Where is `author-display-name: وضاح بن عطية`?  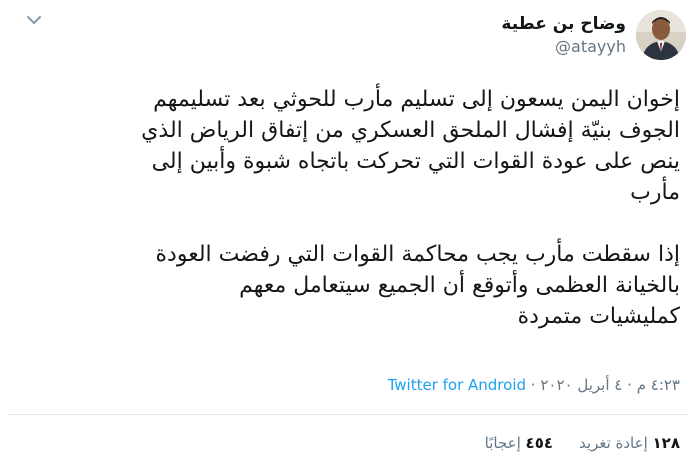 author-display-name: وضاح بن عطية is located at coordinates (563, 24).